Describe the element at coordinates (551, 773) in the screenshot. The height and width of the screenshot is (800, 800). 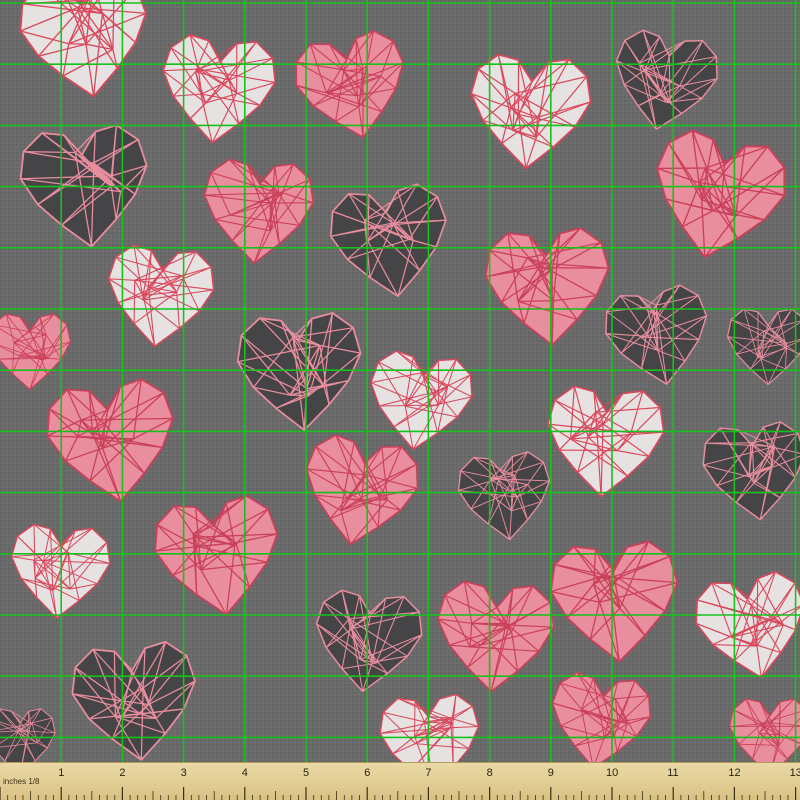
I see `ruler-number: 9` at that location.